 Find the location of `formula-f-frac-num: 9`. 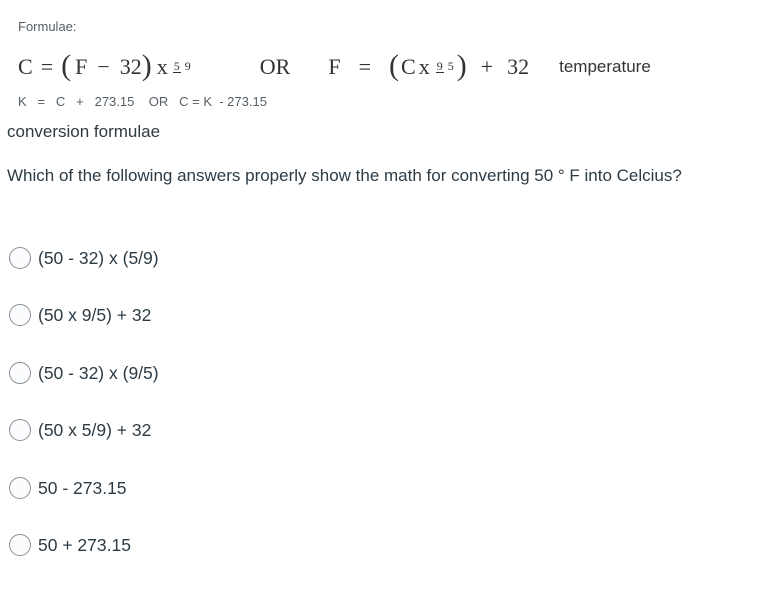

formula-f-frac-num: 9 is located at coordinates (439, 66).